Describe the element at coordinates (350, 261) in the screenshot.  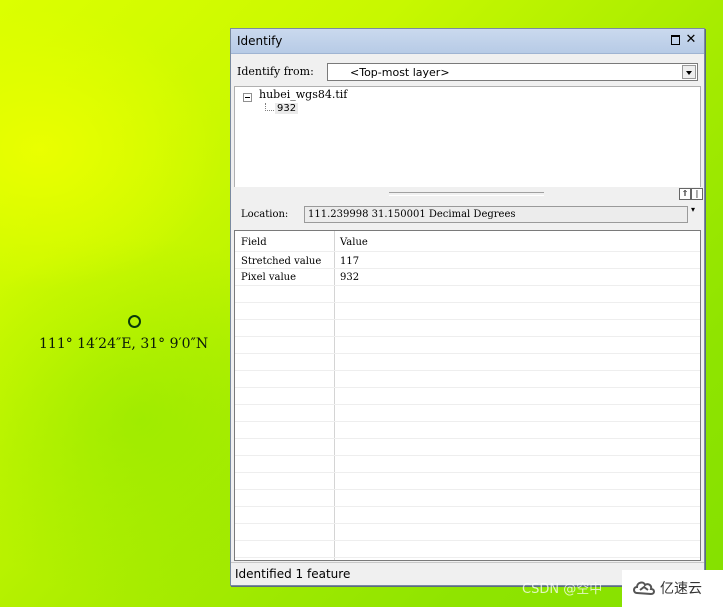
I see `value-cell: 117` at that location.